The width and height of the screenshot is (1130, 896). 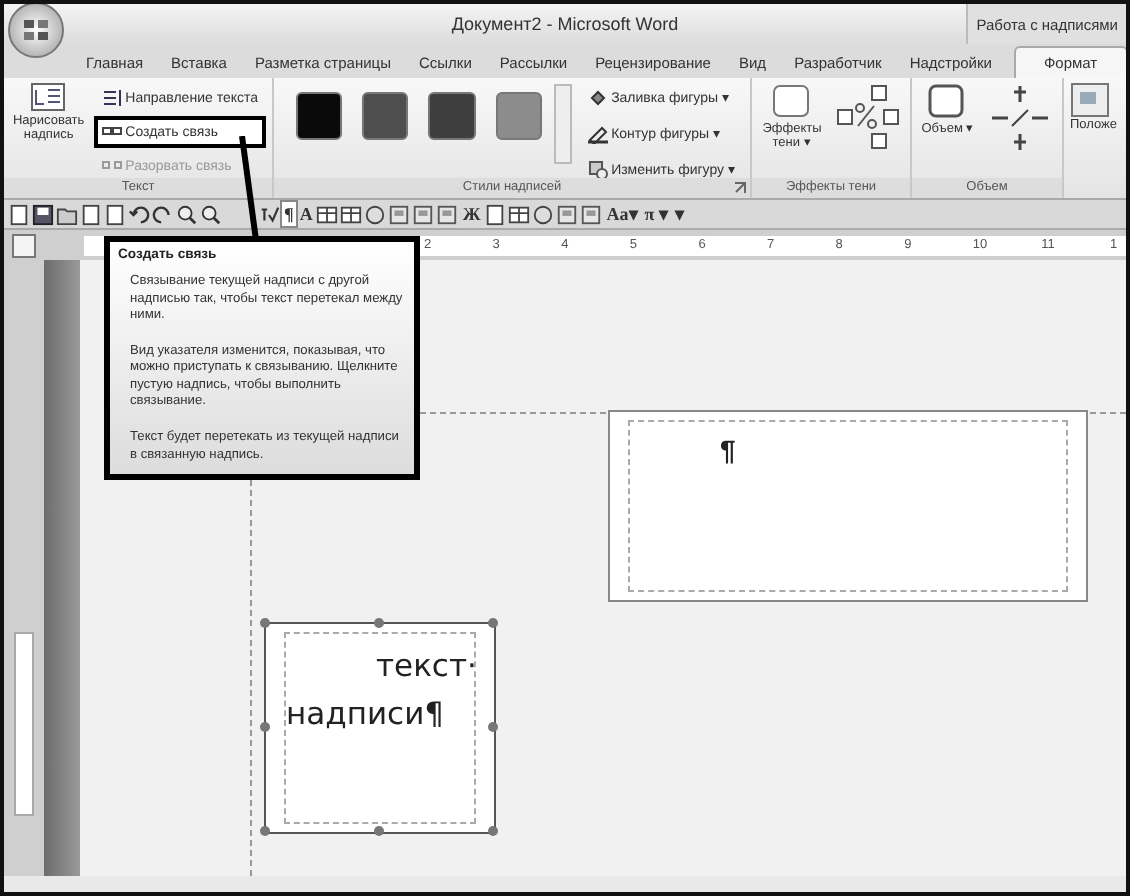 I want to click on office-button, so click(x=36, y=31).